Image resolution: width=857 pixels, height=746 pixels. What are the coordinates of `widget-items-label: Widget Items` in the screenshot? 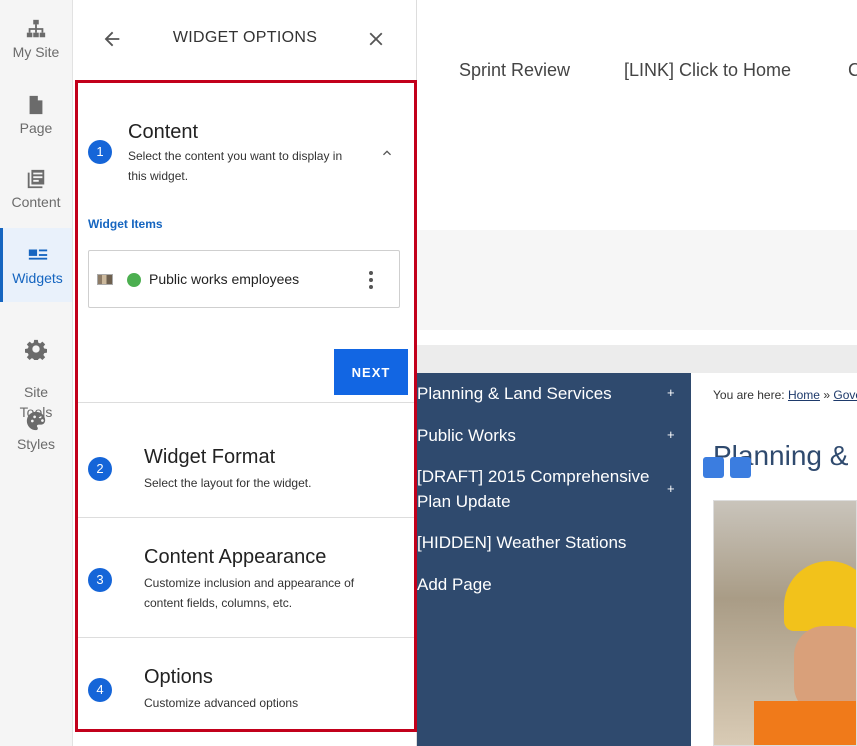 It's located at (125, 224).